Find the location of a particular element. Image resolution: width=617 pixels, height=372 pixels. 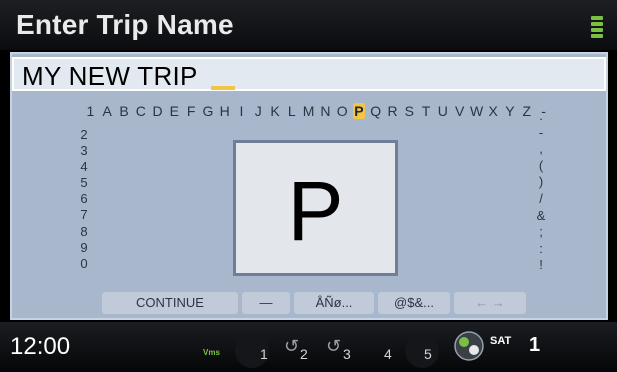

status-bar is located at coordinates (308, 347).